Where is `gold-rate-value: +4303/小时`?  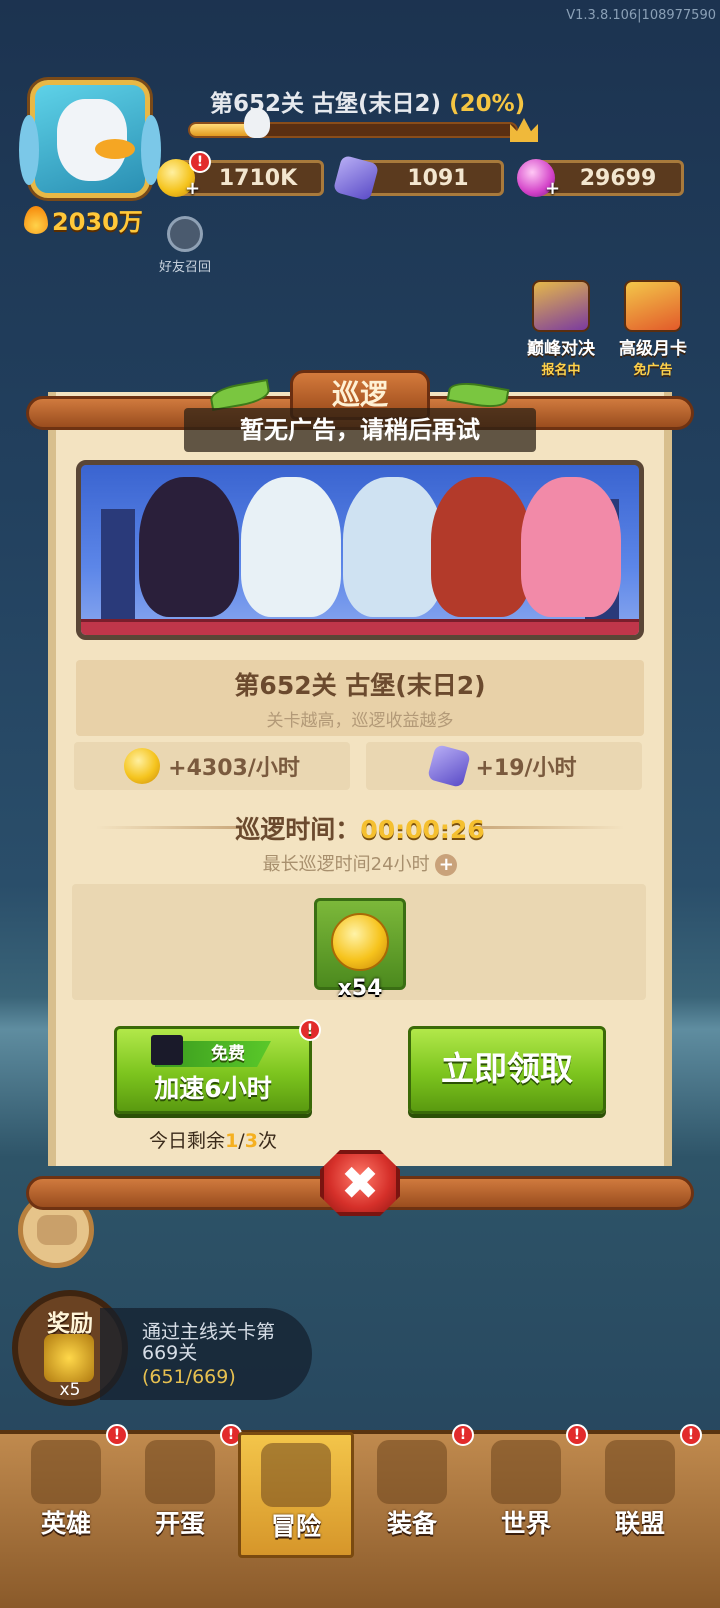 gold-rate-value: +4303/小时 is located at coordinates (234, 768).